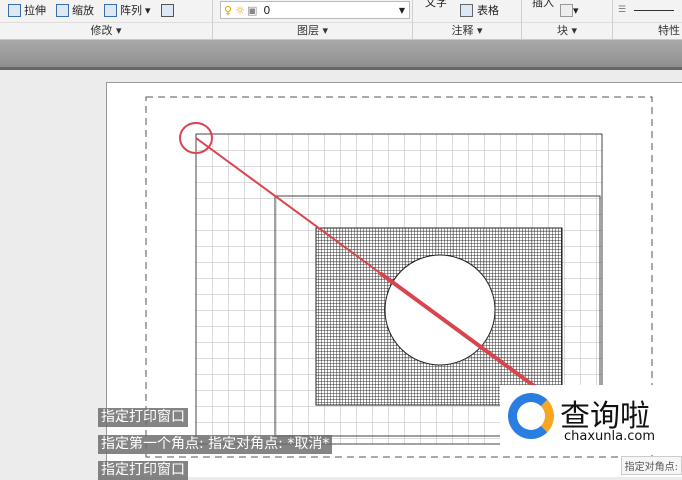 This screenshot has height=480, width=682. I want to click on logo-domain: chaxunla.com, so click(609, 436).